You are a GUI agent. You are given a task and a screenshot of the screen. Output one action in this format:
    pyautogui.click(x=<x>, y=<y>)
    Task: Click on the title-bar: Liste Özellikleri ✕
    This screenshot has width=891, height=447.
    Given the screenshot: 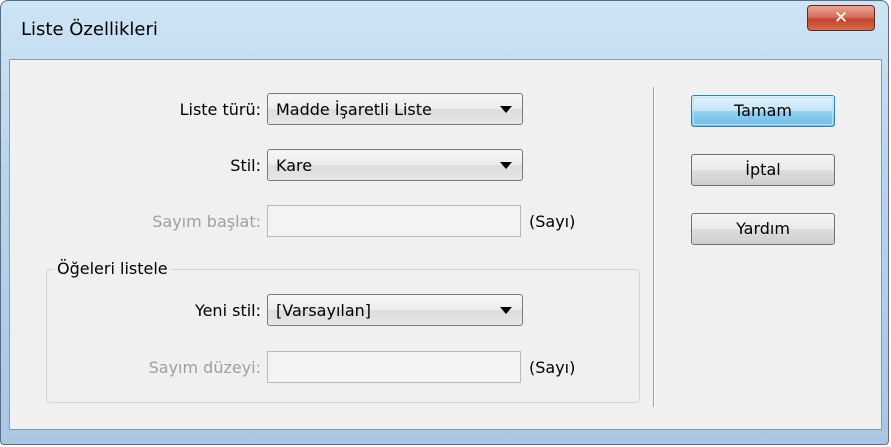 What is the action you would take?
    pyautogui.click(x=444, y=30)
    